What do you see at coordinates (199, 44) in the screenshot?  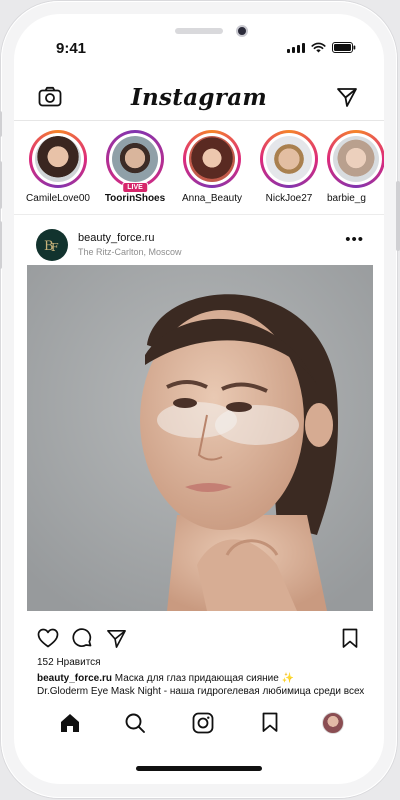 I see `status-bar: 9:41` at bounding box center [199, 44].